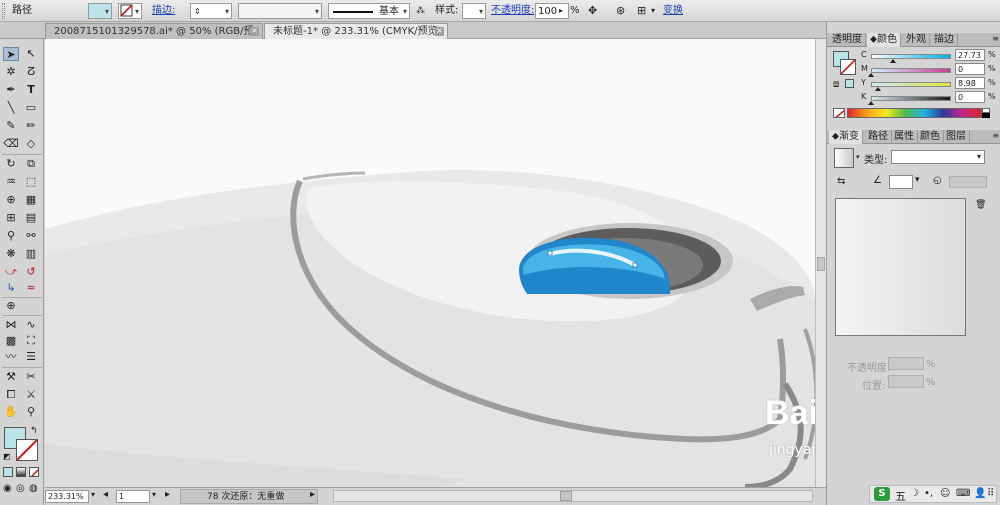 The height and width of the screenshot is (505, 1000). Describe the element at coordinates (592, 11) in the screenshot. I see `recolor-icon: ✥` at that location.